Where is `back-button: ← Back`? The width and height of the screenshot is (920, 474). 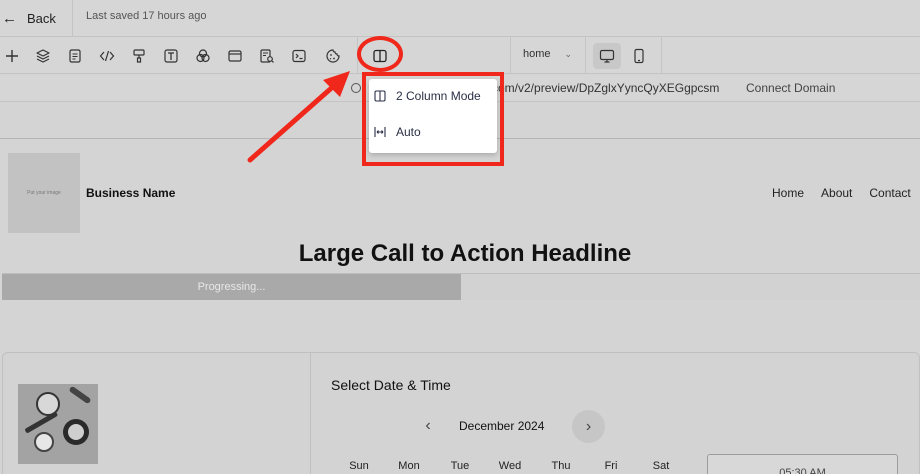
back-button: ← Back is located at coordinates (29, 18).